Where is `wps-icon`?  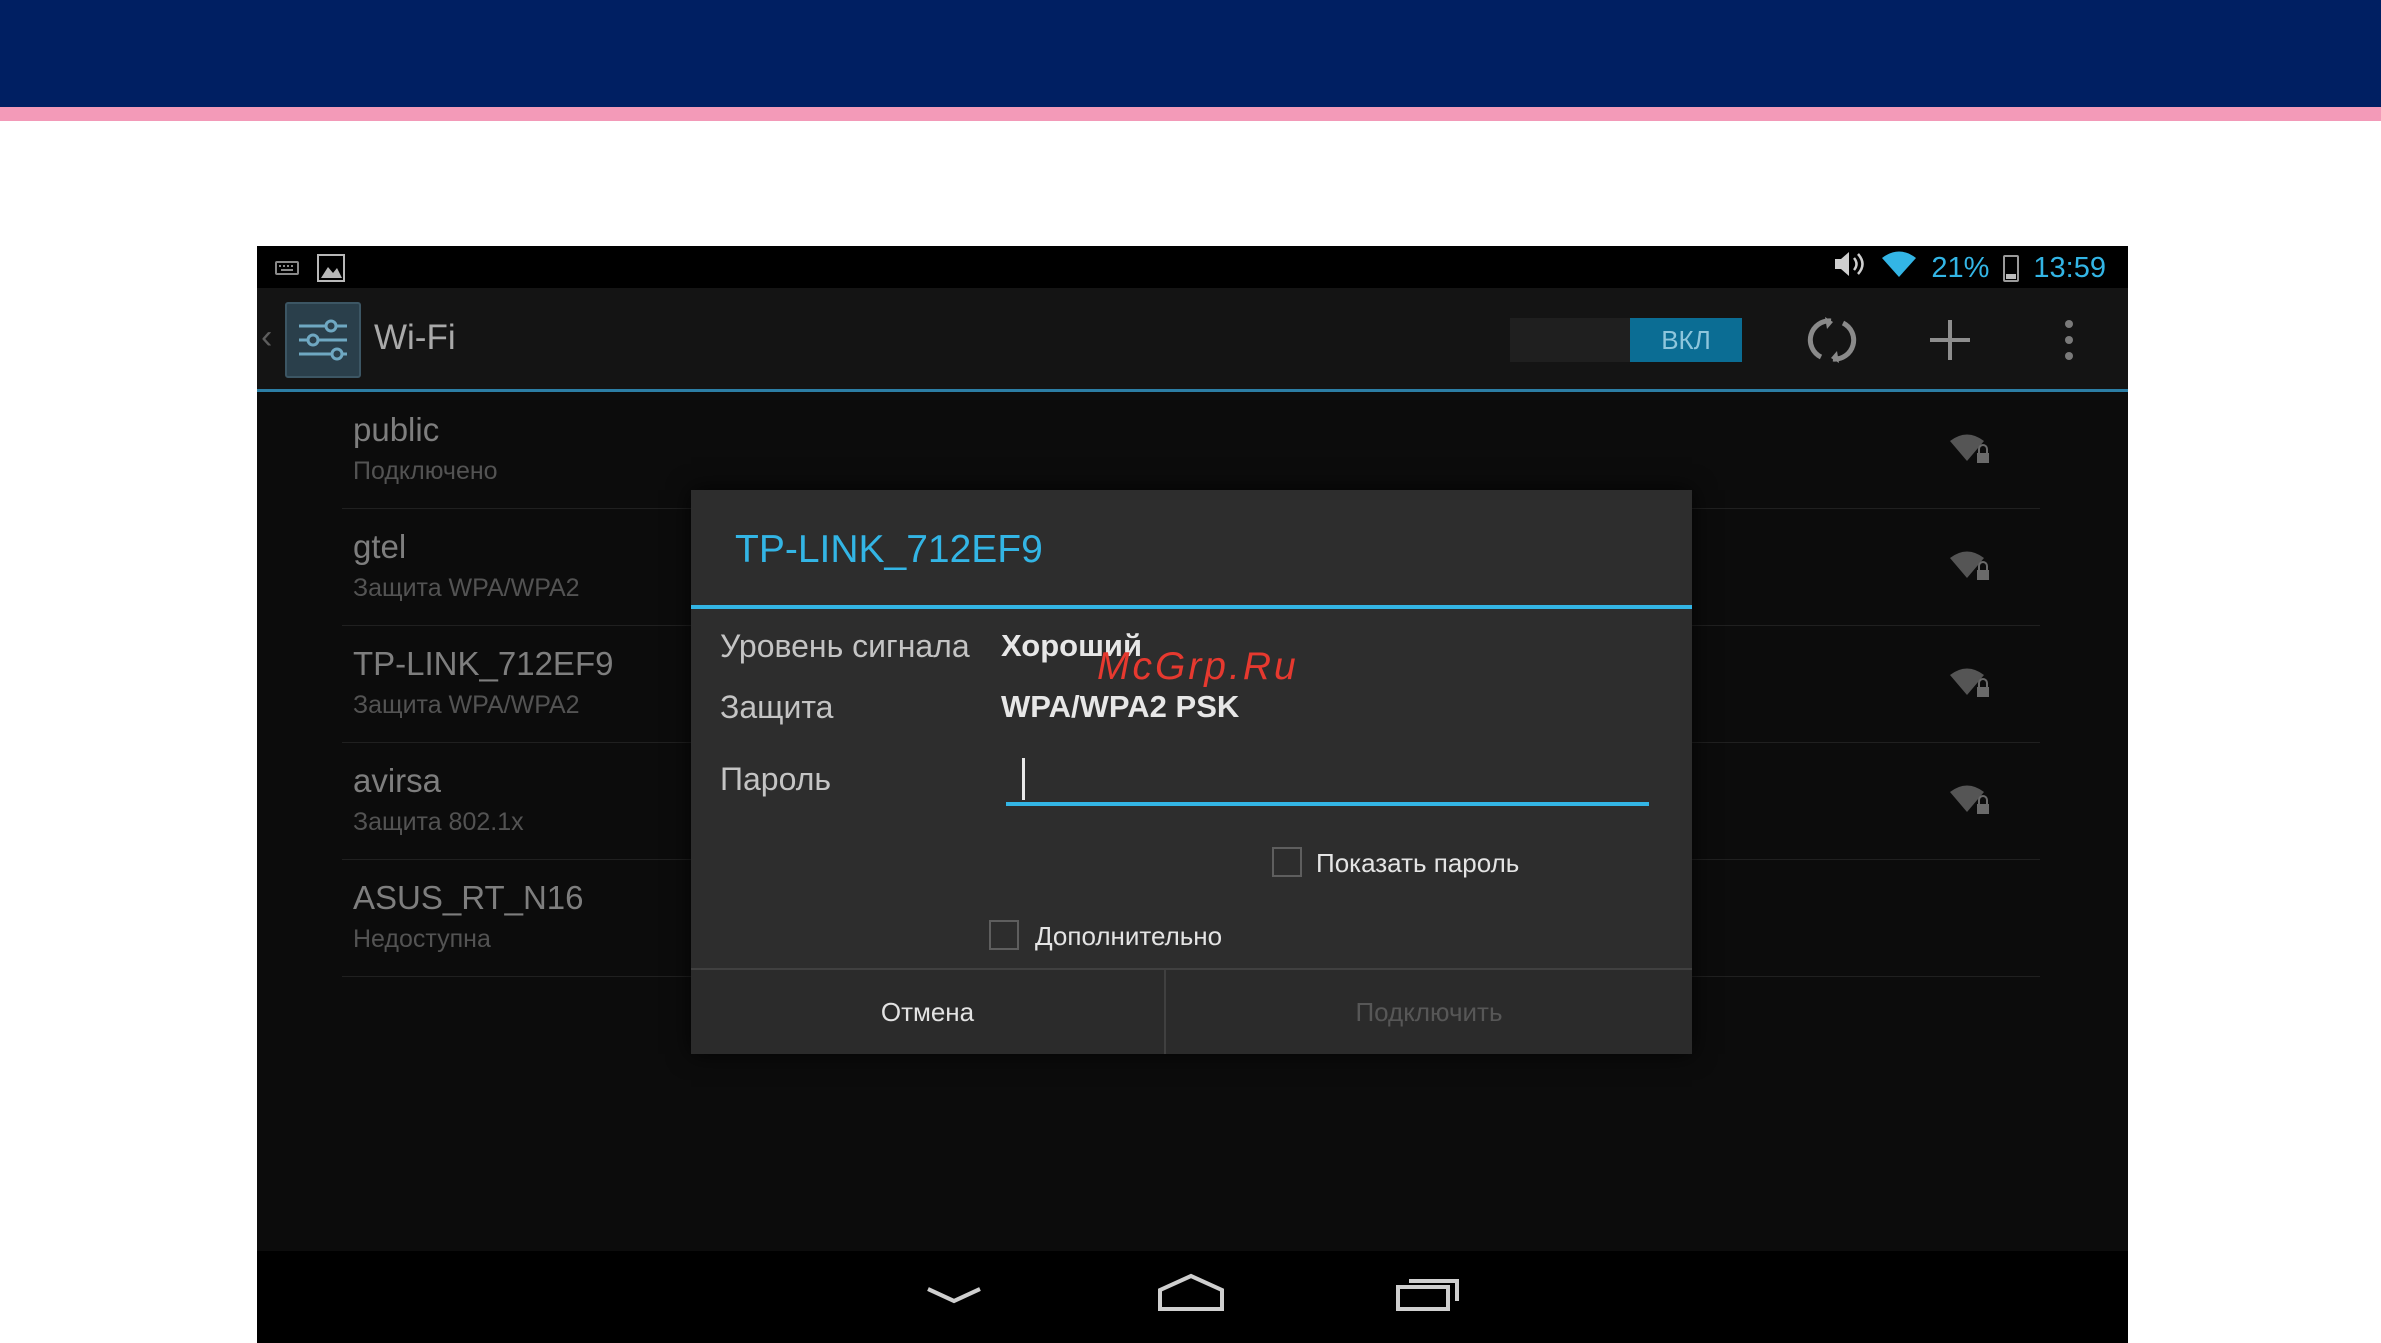
wps-icon is located at coordinates (1832, 340).